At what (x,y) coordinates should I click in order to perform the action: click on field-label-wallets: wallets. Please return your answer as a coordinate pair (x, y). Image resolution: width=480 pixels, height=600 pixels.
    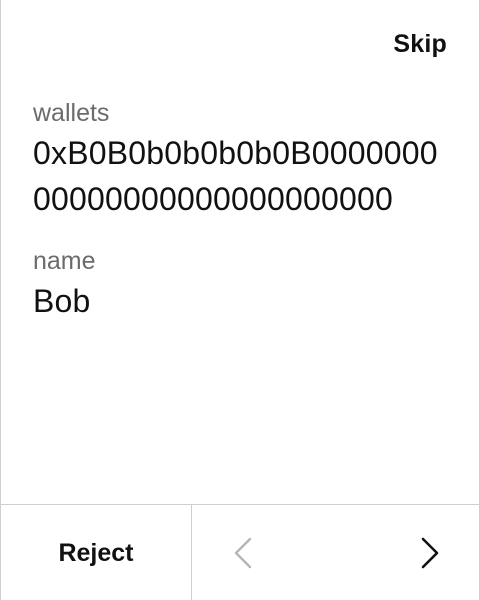
    Looking at the image, I should click on (71, 113).